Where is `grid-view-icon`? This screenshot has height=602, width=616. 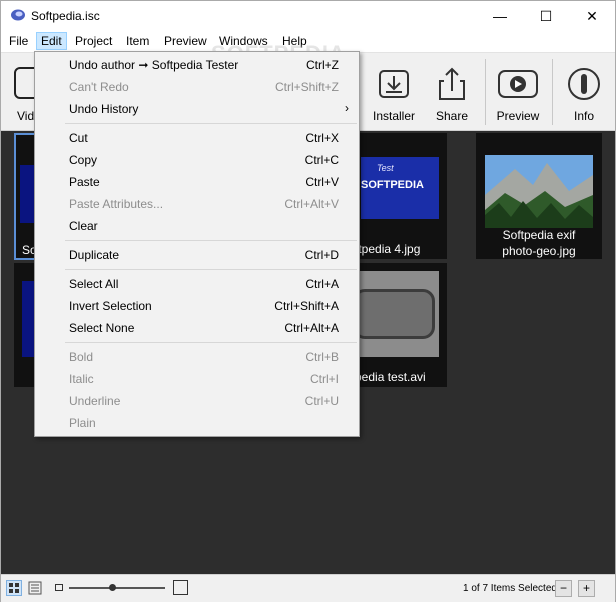
grid-view-icon is located at coordinates (14, 588).